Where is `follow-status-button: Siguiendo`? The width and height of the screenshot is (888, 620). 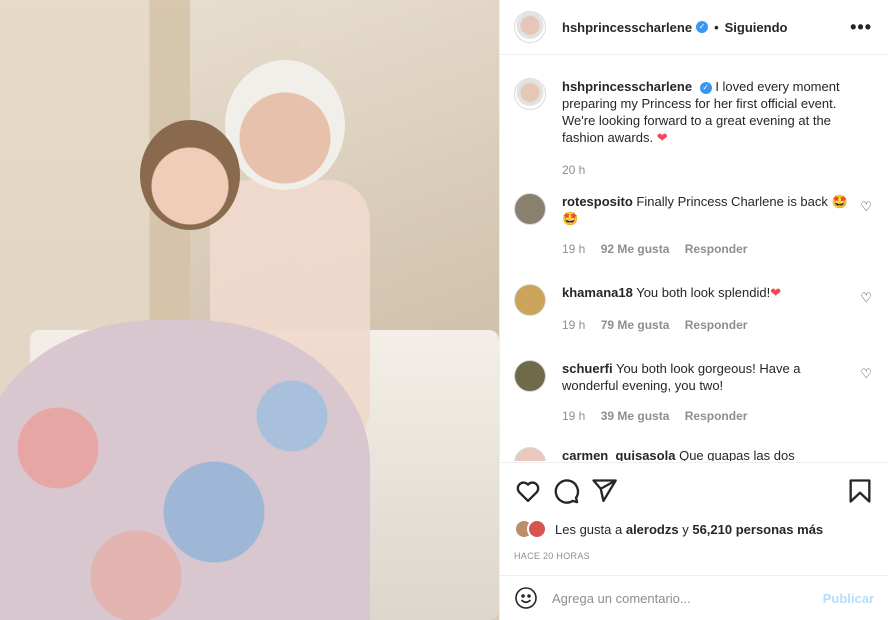 follow-status-button: Siguiendo is located at coordinates (756, 27).